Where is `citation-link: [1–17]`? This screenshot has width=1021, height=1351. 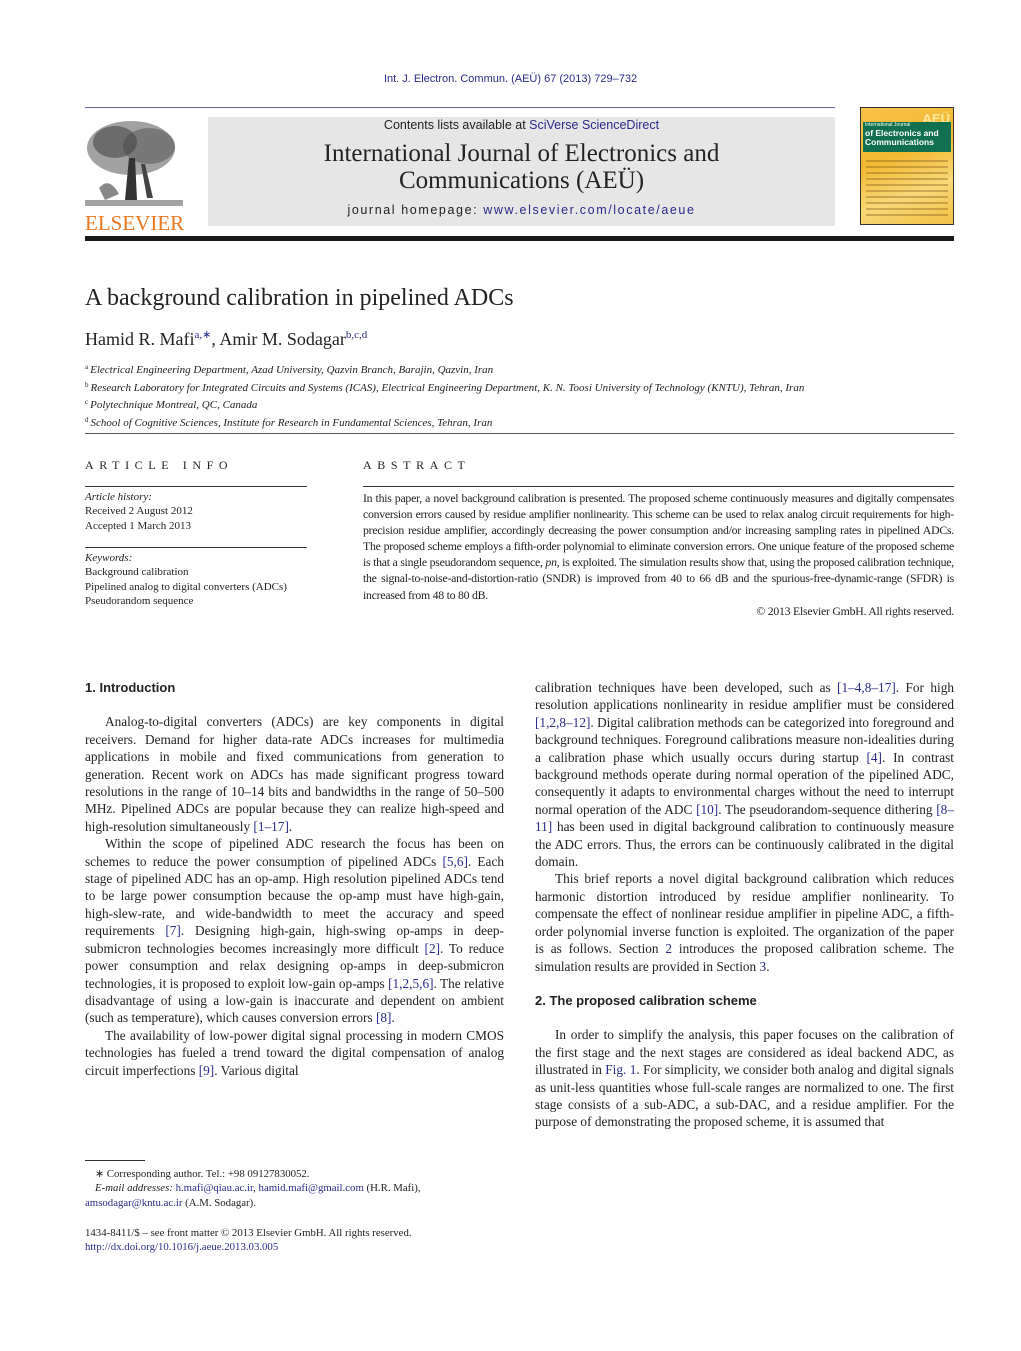 citation-link: [1–17] is located at coordinates (270, 826).